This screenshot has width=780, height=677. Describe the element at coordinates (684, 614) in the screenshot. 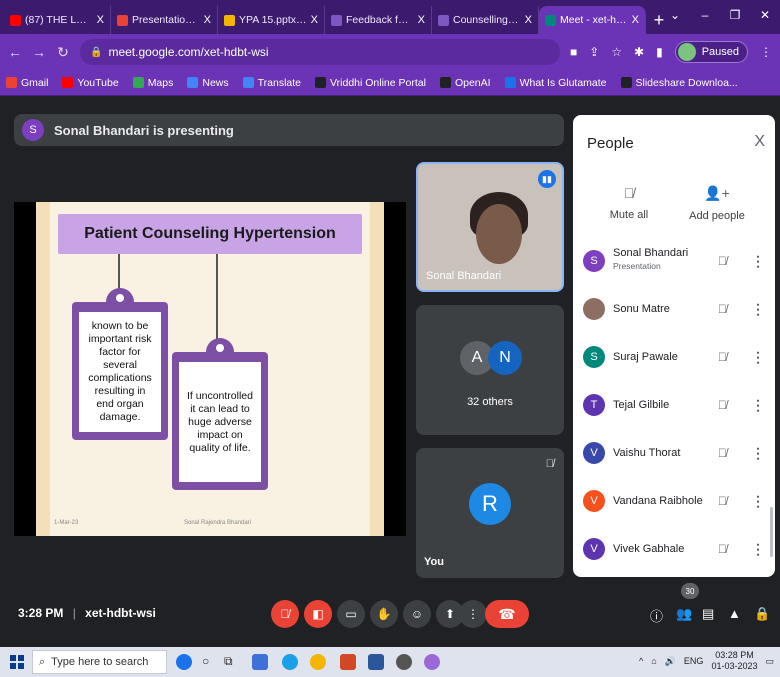

I see `people-icon: 👥` at that location.